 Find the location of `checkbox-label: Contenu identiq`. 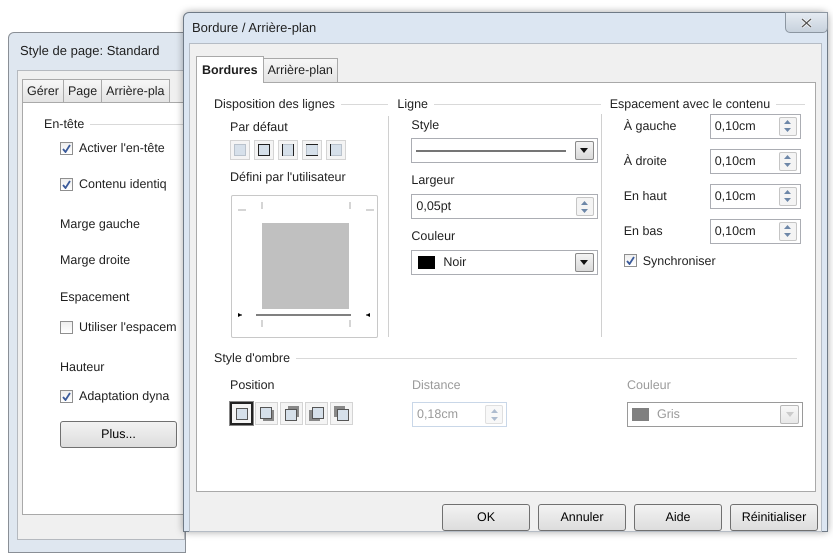

checkbox-label: Contenu identiq is located at coordinates (123, 184).